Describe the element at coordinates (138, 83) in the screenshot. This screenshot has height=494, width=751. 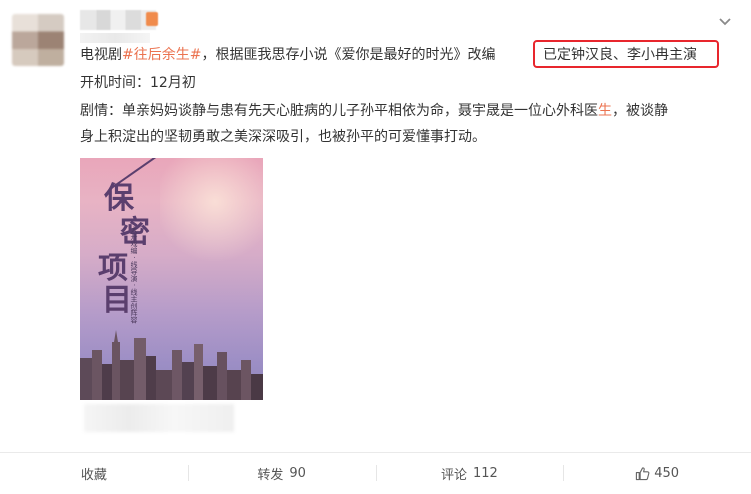
I see `post-text-line-2: 开机时间：12月初` at that location.